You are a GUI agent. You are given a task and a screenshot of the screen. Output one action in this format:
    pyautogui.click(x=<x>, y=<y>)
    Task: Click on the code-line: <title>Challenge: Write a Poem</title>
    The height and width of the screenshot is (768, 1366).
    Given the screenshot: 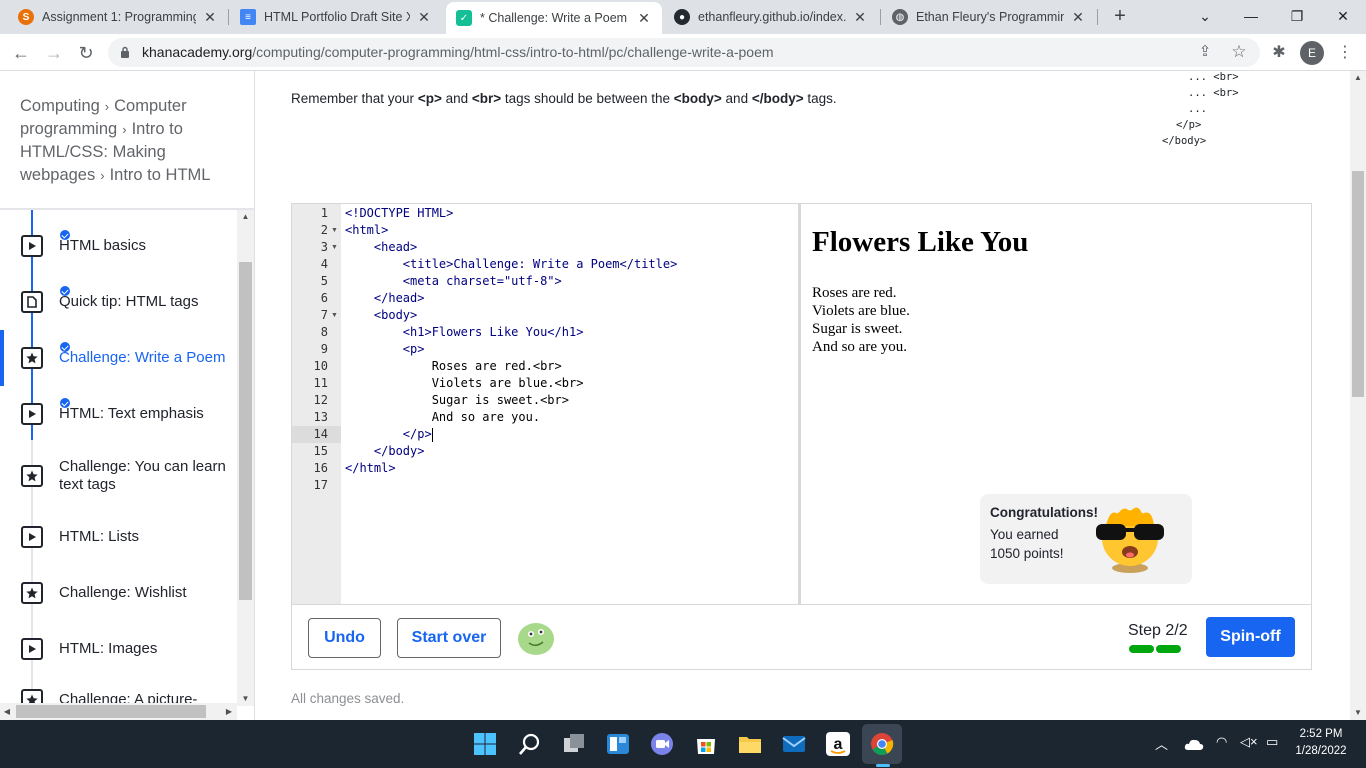 What is the action you would take?
    pyautogui.click(x=511, y=264)
    